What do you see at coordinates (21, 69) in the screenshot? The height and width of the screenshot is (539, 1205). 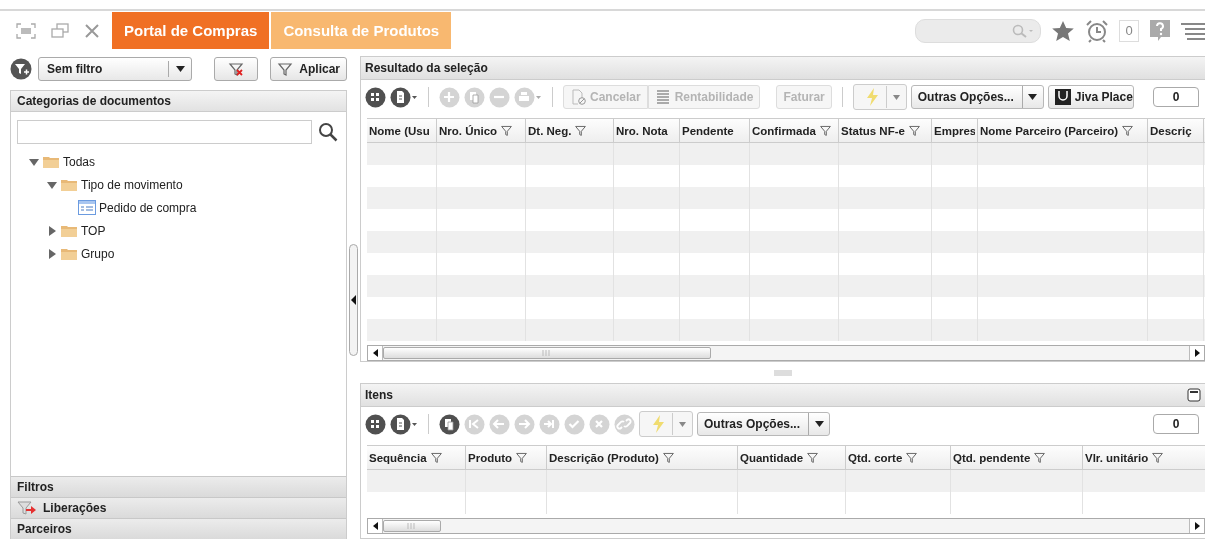 I see `add-filter-icon` at bounding box center [21, 69].